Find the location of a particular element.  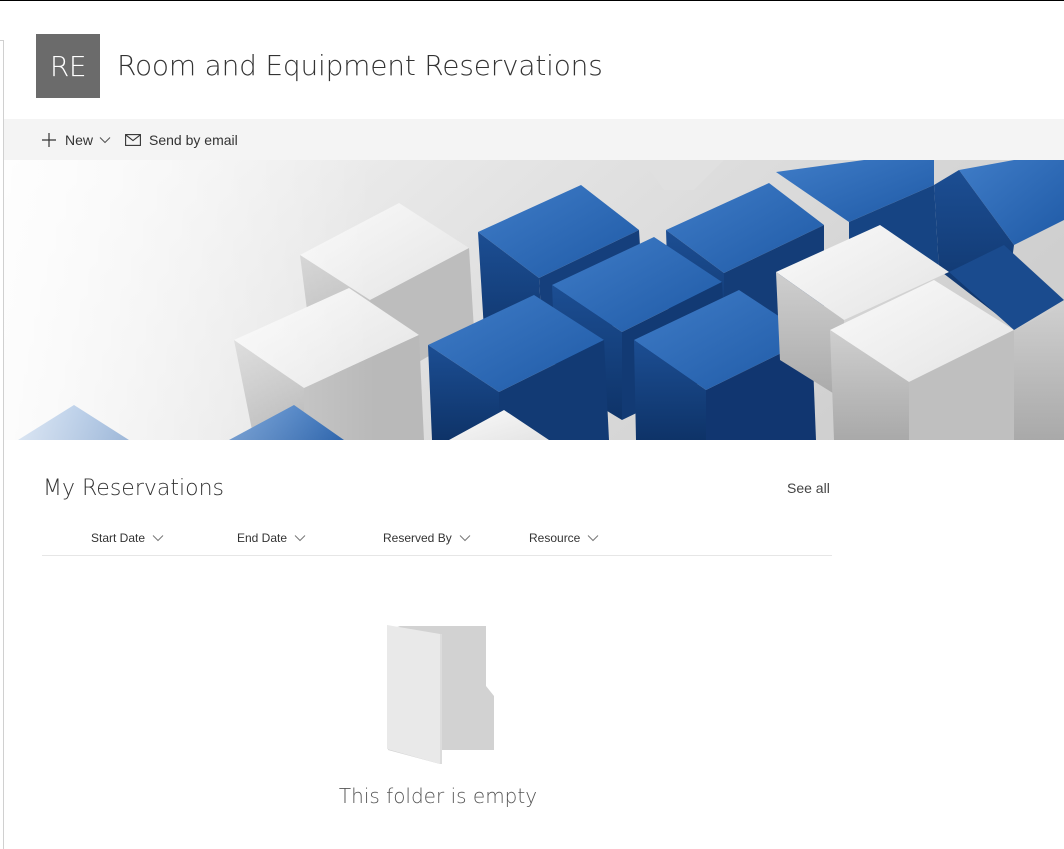

column-header-reserved-by: Reserved By is located at coordinates (427, 538).